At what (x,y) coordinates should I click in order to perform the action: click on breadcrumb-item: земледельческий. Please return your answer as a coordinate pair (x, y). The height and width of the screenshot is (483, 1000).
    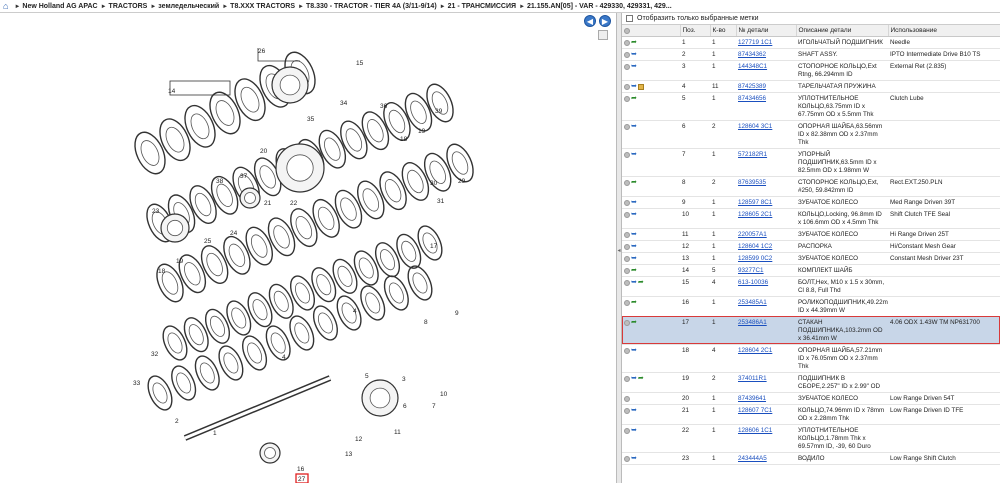
    Looking at the image, I should click on (188, 6).